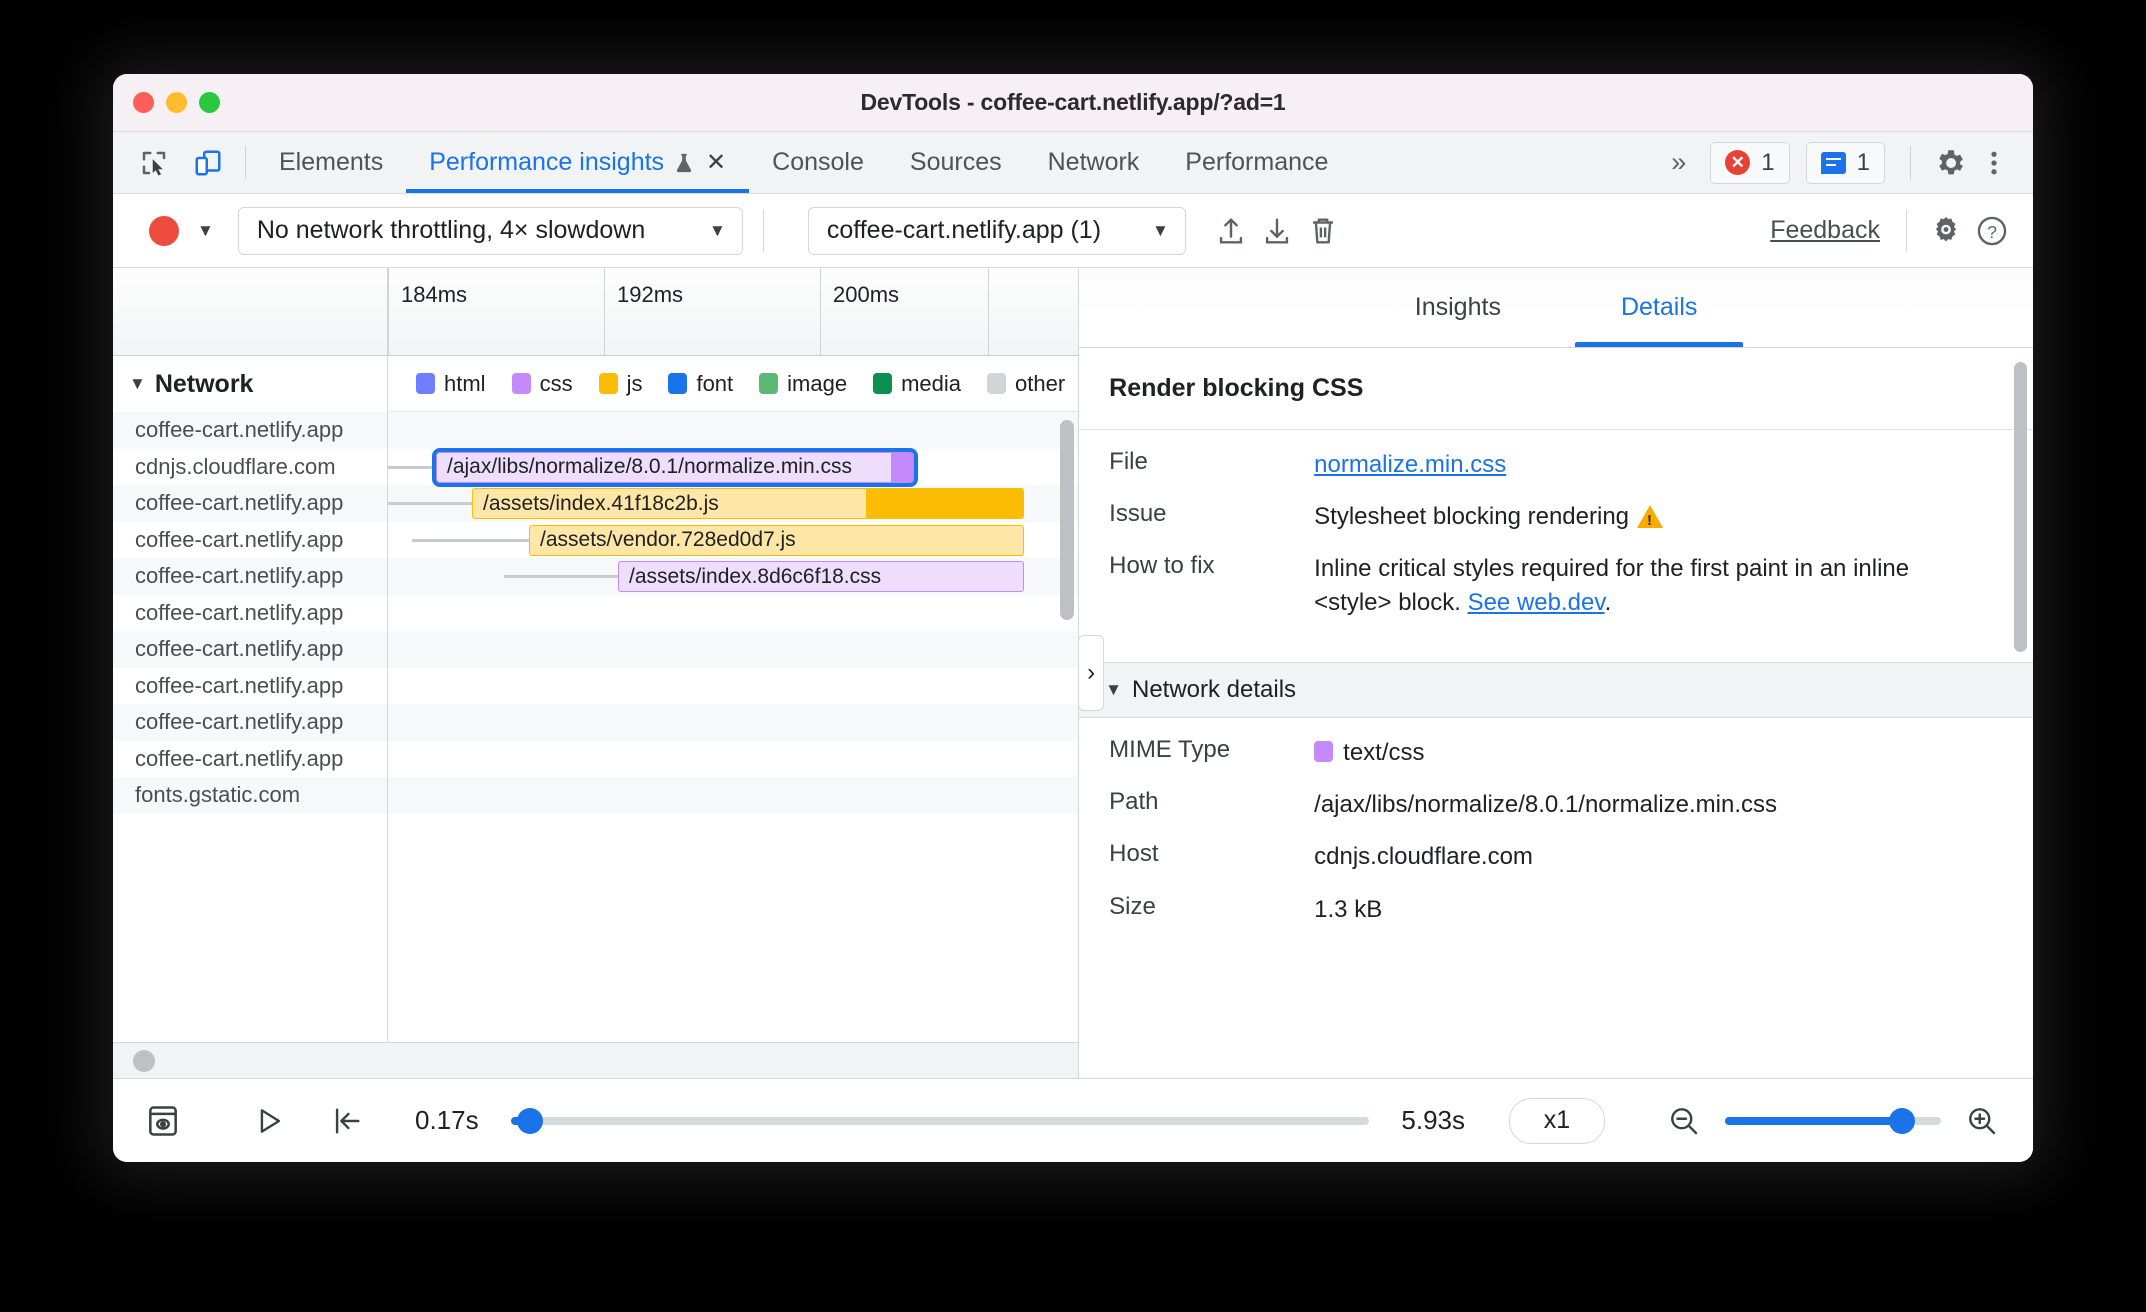 Image resolution: width=2146 pixels, height=1312 pixels. Describe the element at coordinates (1659, 307) in the screenshot. I see `tab-details: Details` at that location.